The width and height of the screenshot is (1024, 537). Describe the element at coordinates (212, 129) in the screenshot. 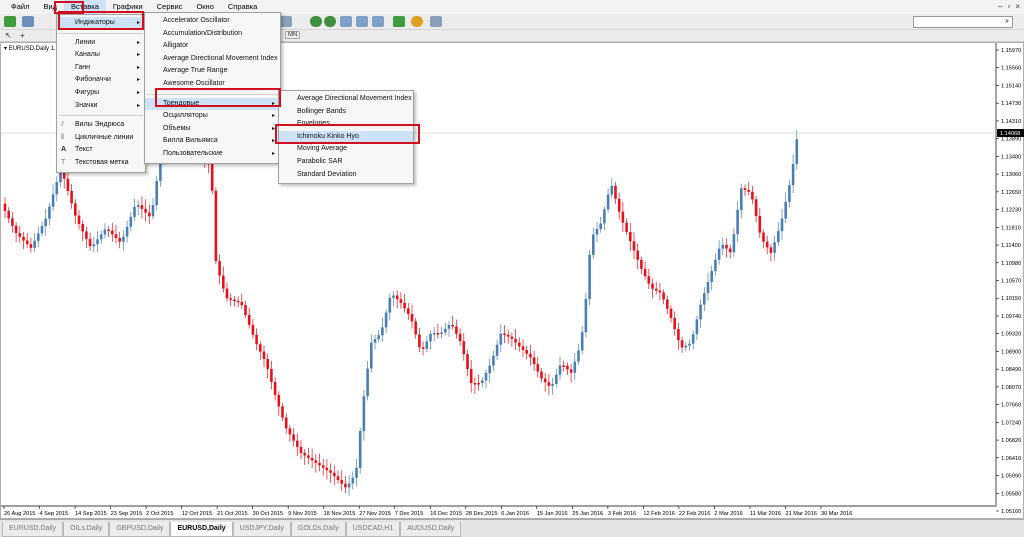

I see `menu-item-volumes: Объемы ▸` at that location.